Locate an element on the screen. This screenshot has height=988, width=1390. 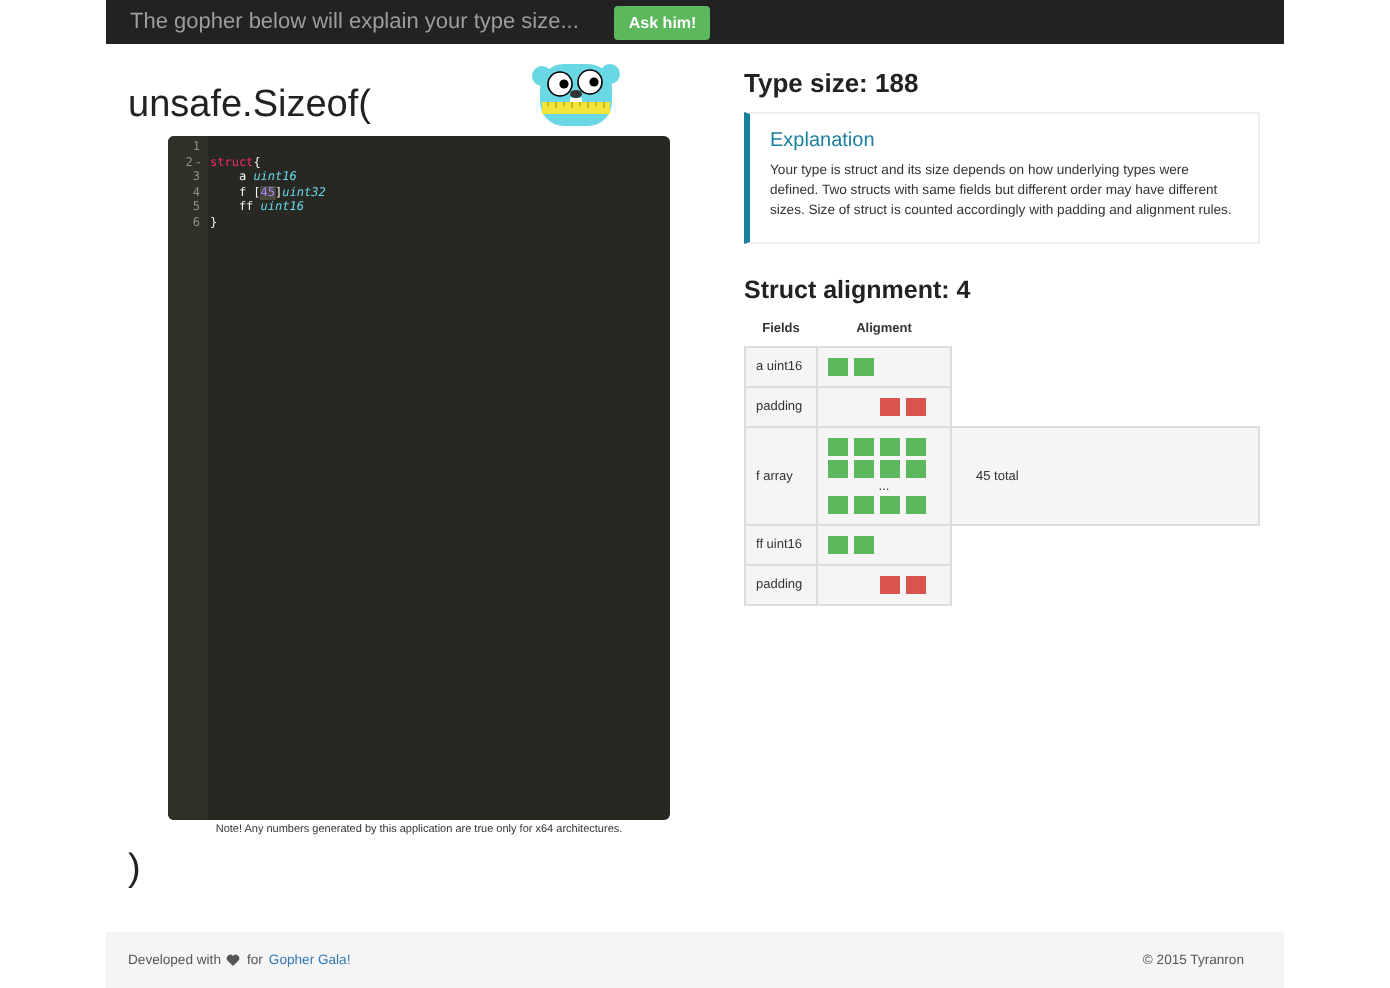
callout-title: Explanation is located at coordinates (823, 141).